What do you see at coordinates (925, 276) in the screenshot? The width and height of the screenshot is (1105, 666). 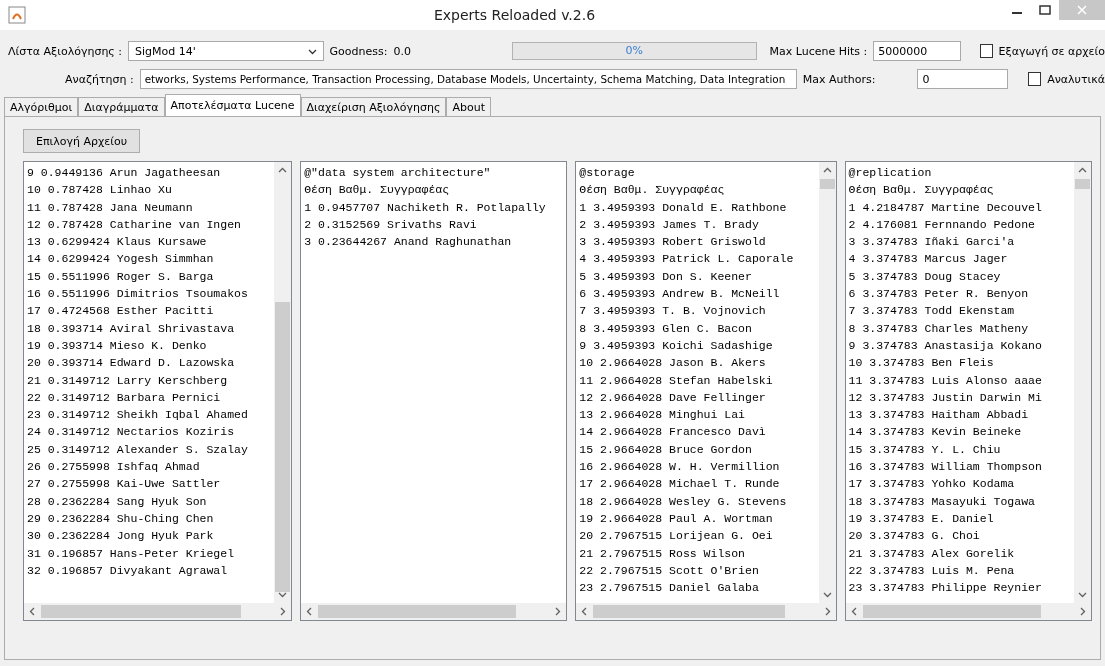 I see `result-line: 5 3.374783 Doug Stacey` at bounding box center [925, 276].